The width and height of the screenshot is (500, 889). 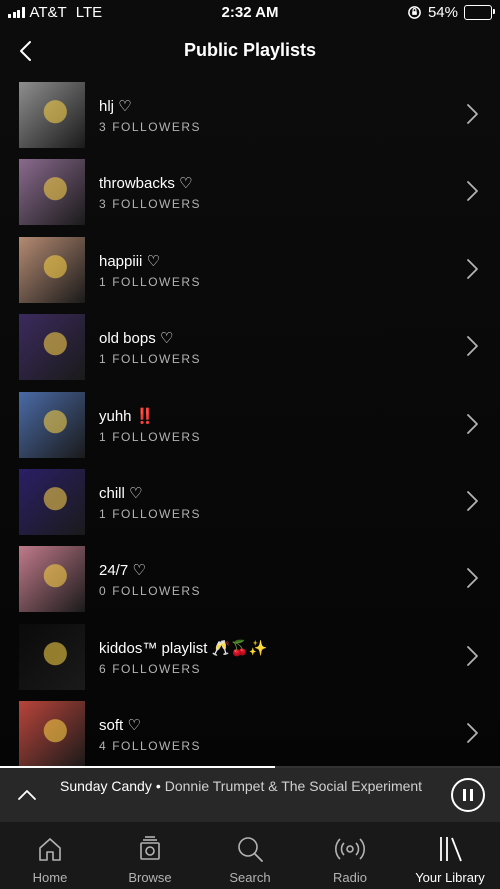 I want to click on tab-search: Search, so click(x=250, y=855).